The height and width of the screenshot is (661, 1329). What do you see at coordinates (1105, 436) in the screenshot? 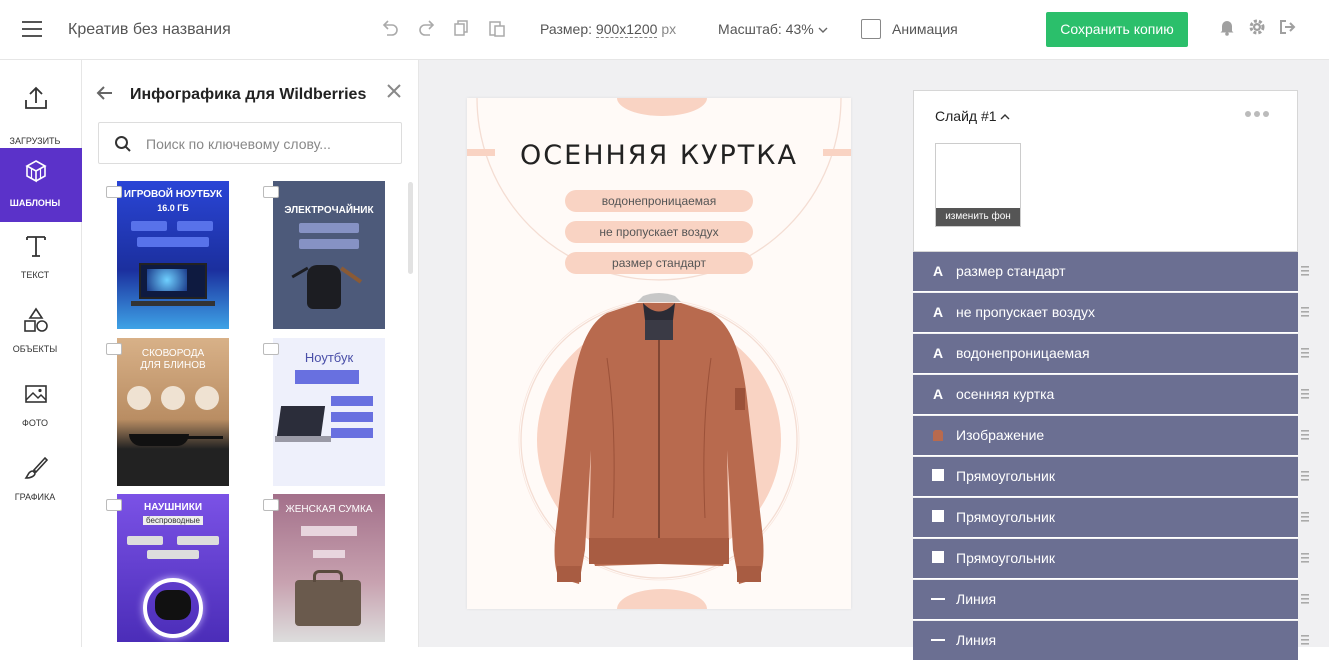
I see `layer-item: Изображение` at bounding box center [1105, 436].